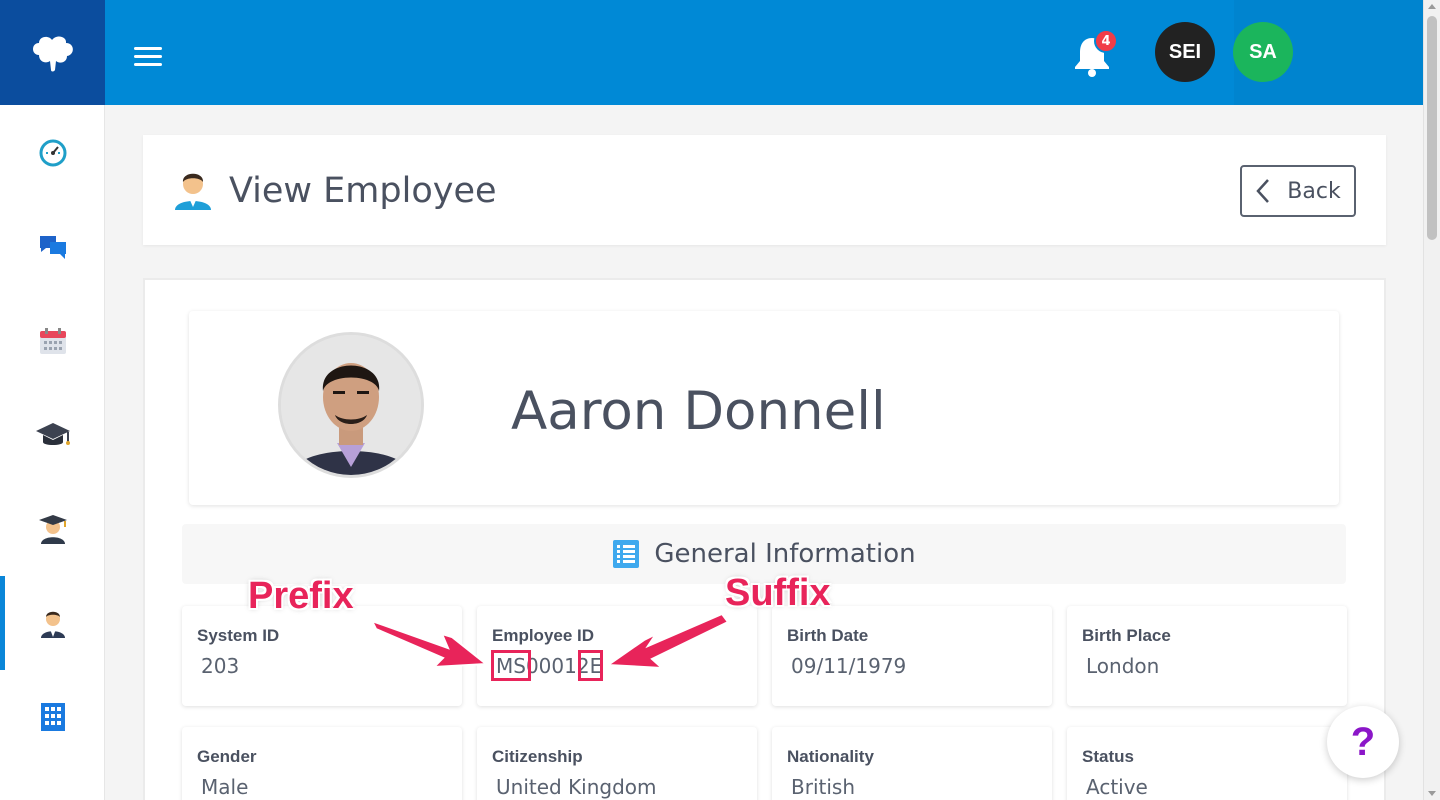 The height and width of the screenshot is (800, 1440). I want to click on suffix-highlight-box, so click(590, 665).